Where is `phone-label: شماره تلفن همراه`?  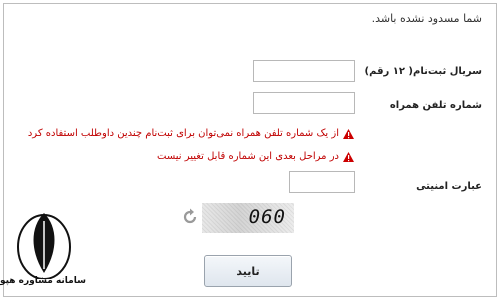 phone-label: شماره تلفن همراه is located at coordinates (435, 105).